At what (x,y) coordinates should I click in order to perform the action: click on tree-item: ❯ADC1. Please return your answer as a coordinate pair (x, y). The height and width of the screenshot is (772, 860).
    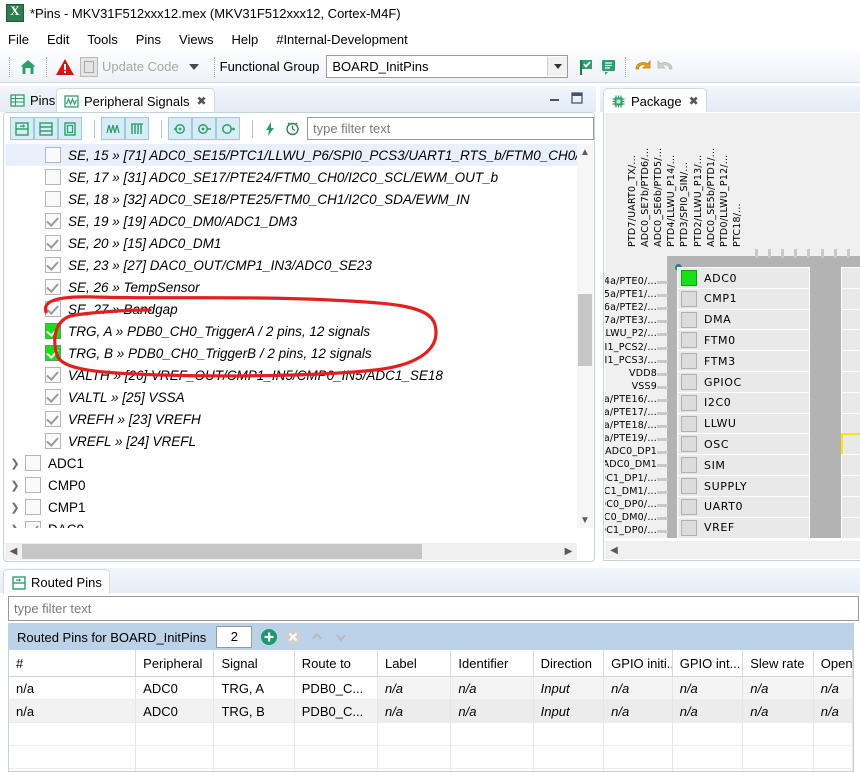
    Looking at the image, I should click on (291, 463).